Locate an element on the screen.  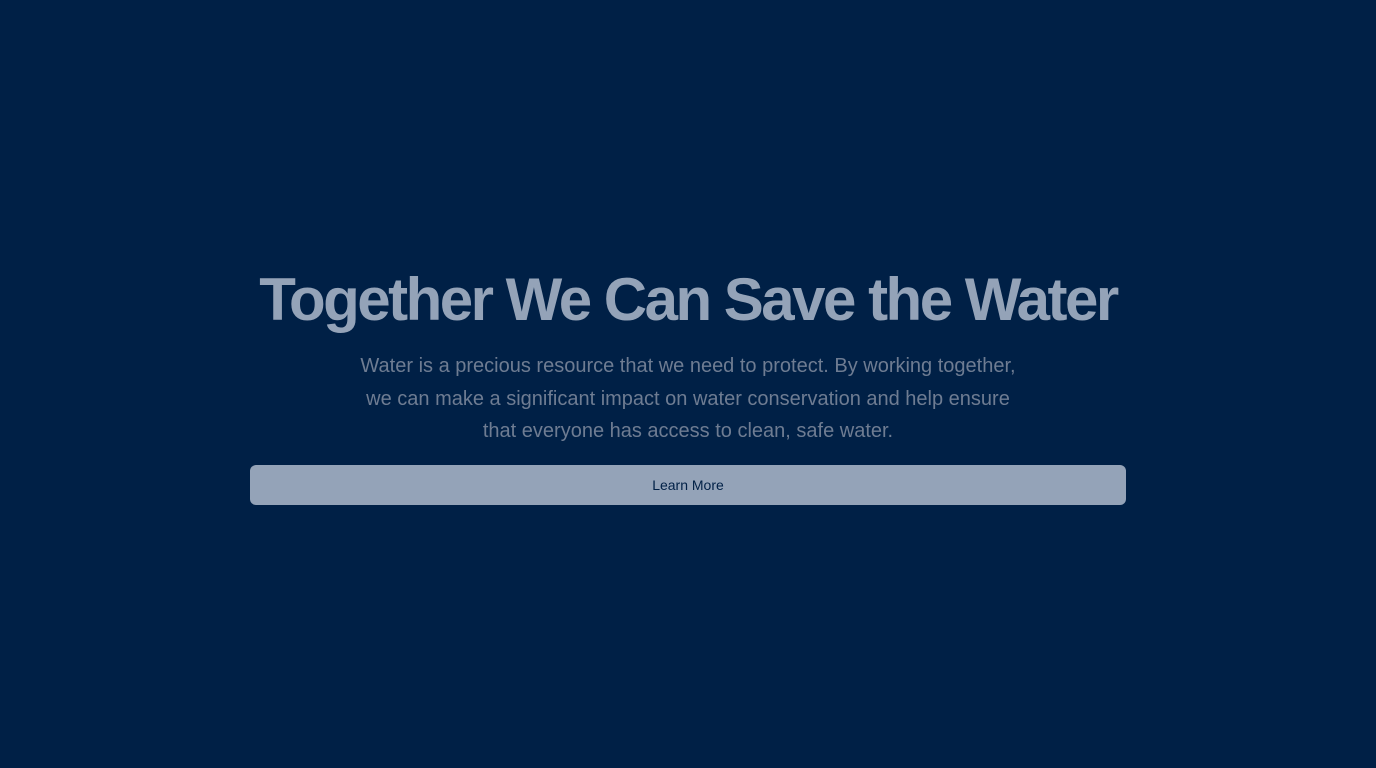
learn-more-button-label: Learn More is located at coordinates (688, 484).